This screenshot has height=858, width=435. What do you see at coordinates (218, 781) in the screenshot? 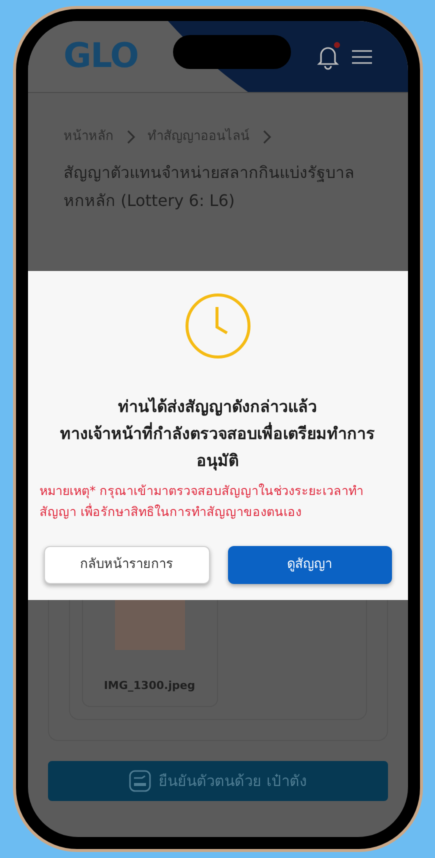
I see `verify-button: ยืนยันตัวตนด้วย เป๋าตัง` at bounding box center [218, 781].